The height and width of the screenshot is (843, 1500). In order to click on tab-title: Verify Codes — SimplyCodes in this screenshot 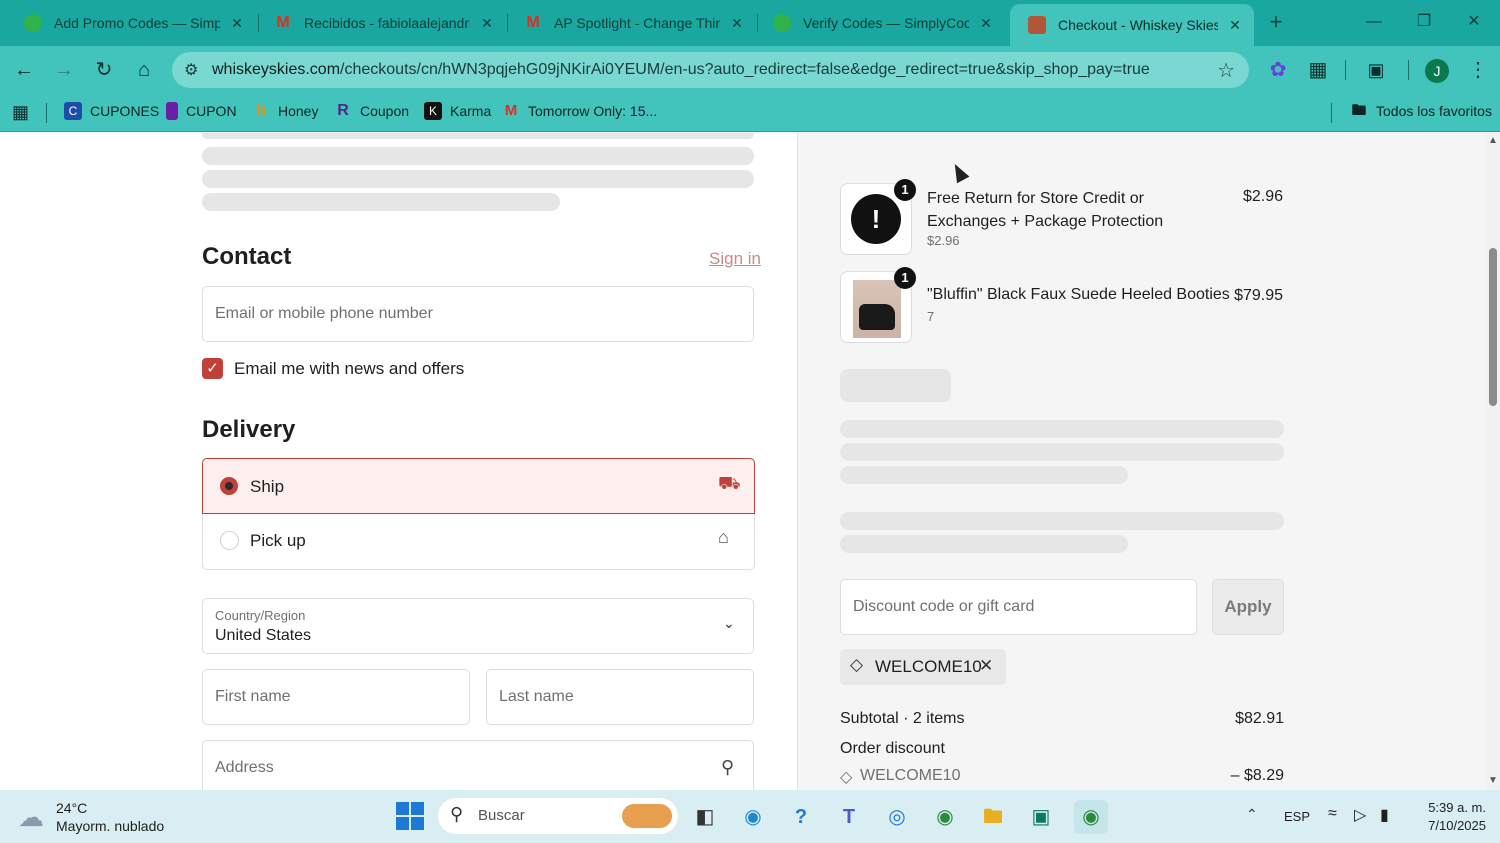, I will do `click(886, 23)`.